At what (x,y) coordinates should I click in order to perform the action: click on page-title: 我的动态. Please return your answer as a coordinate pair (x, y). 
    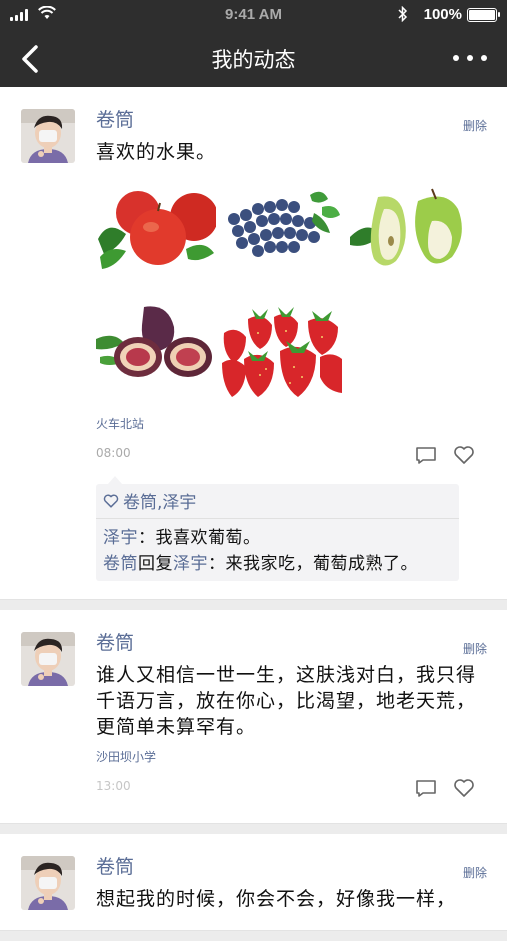
    Looking at the image, I should click on (253, 60).